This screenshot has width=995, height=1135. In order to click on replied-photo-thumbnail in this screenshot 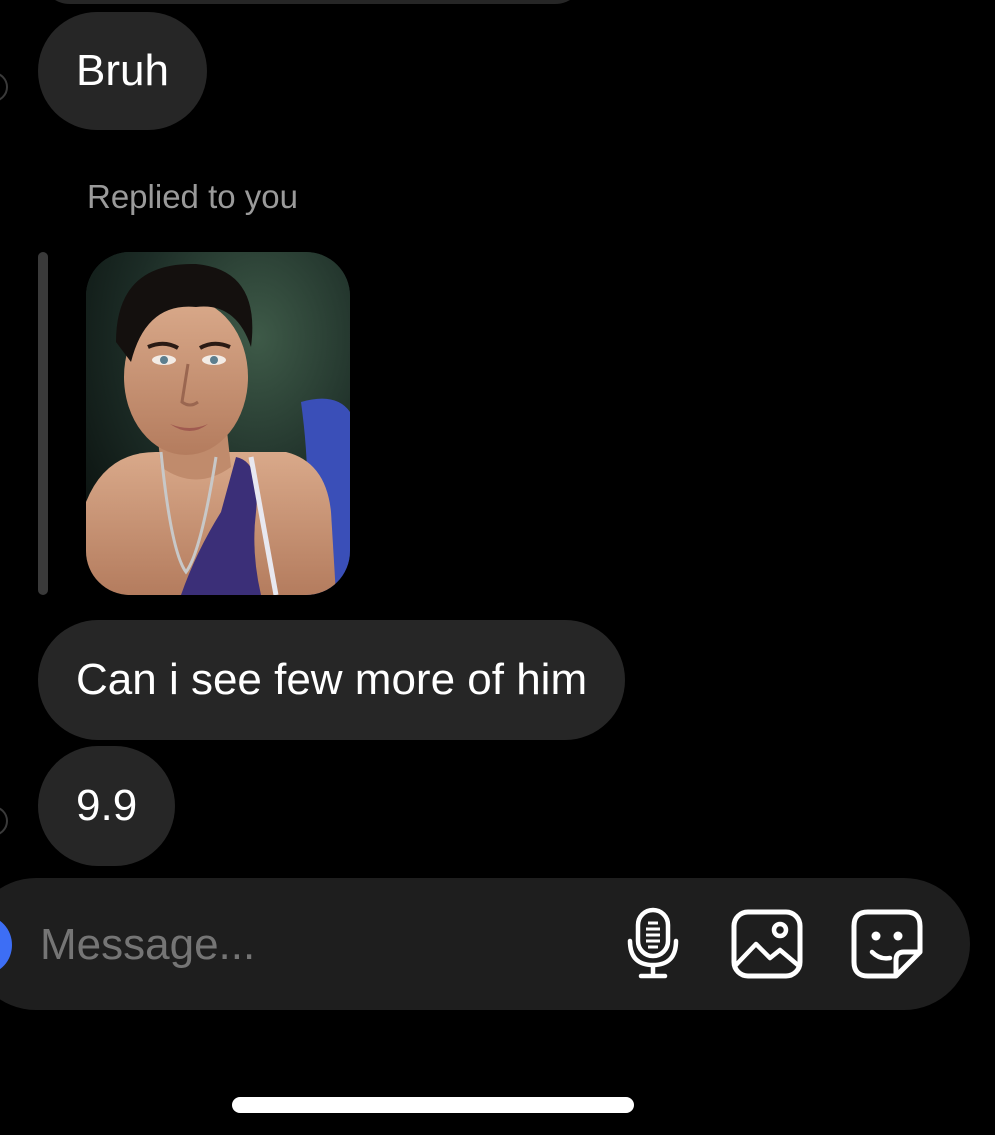, I will do `click(218, 423)`.